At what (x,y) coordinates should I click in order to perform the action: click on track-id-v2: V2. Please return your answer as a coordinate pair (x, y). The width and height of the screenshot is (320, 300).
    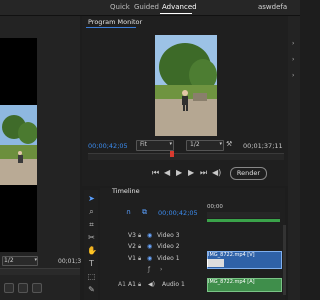
    Looking at the image, I should click on (132, 246).